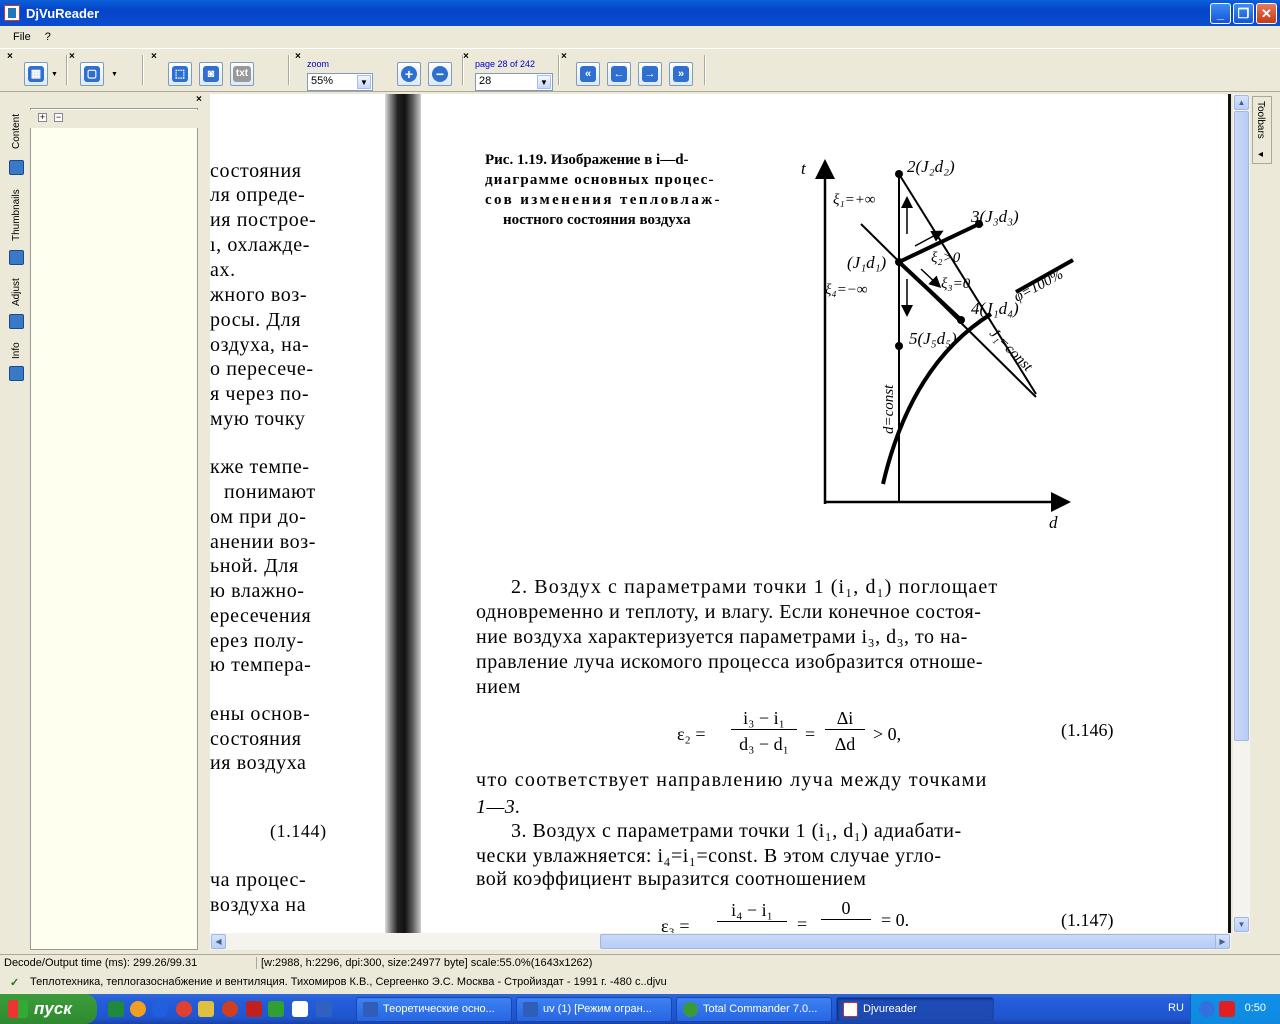 This screenshot has height=1024, width=1280. What do you see at coordinates (256, 320) in the screenshot?
I see `left-page-line: росы. Для` at bounding box center [256, 320].